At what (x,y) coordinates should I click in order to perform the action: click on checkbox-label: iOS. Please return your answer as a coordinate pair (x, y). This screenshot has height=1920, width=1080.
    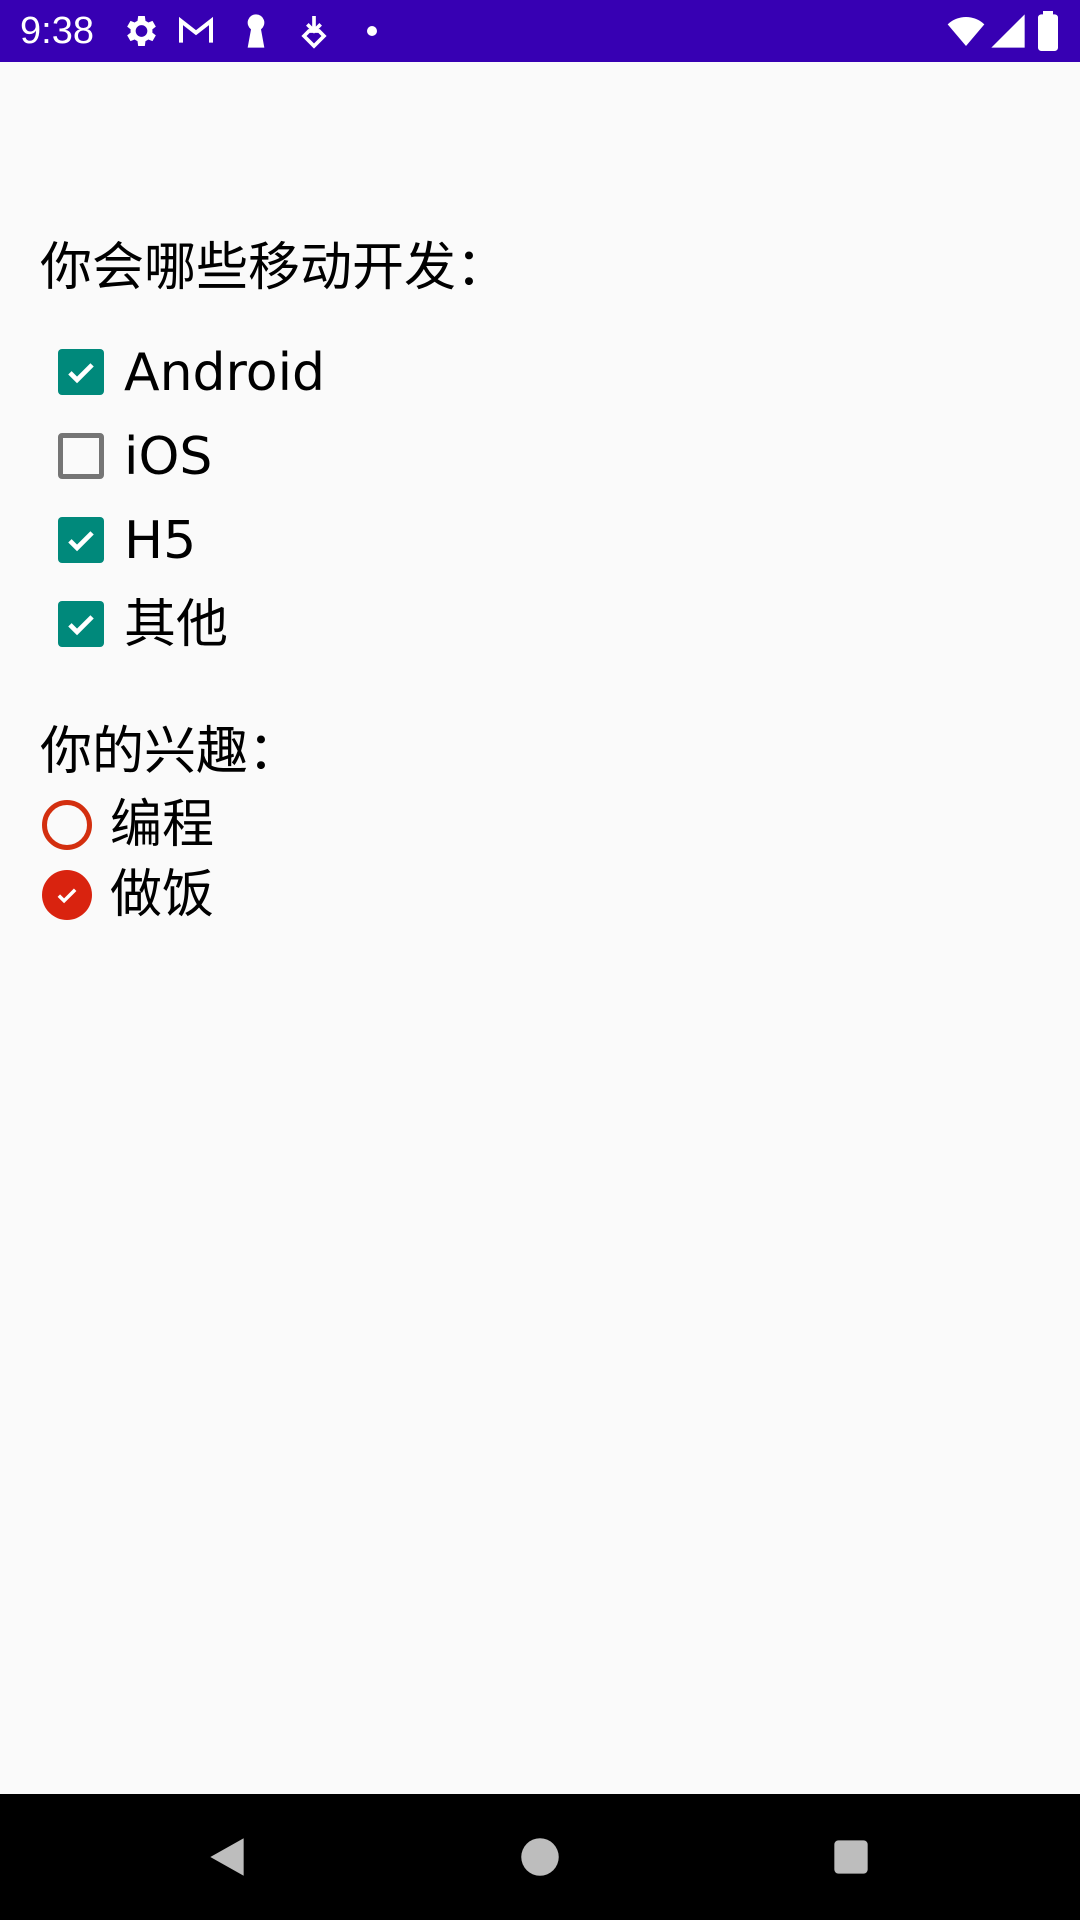
    Looking at the image, I should click on (168, 457).